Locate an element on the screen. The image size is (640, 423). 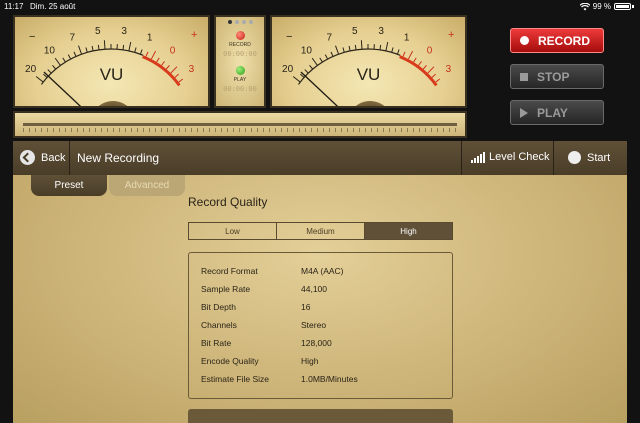
quality-option-low: Low is located at coordinates (232, 231).